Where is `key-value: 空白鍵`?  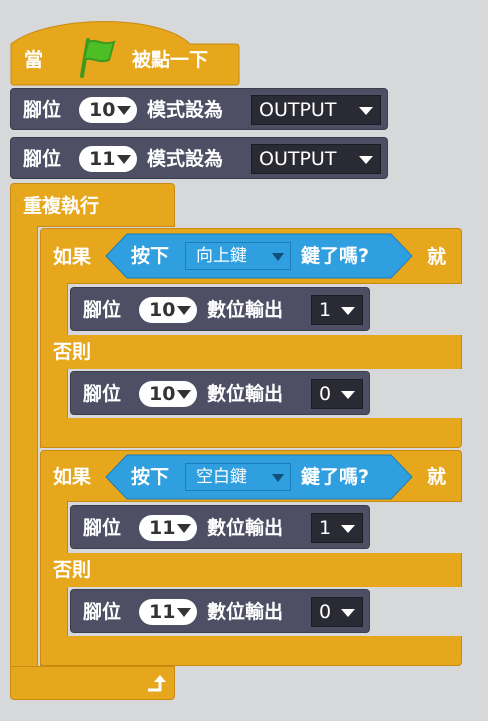
key-value: 空白鍵 is located at coordinates (221, 477).